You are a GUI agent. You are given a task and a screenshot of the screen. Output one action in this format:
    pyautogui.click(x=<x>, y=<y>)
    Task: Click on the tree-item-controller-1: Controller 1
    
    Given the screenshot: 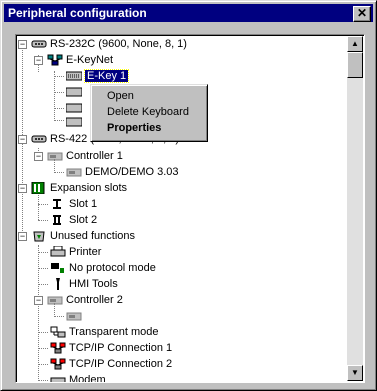 What is the action you would take?
    pyautogui.click(x=85, y=156)
    